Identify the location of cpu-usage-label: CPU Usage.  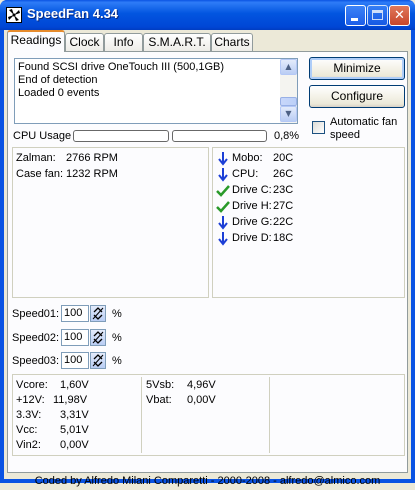
(42, 136).